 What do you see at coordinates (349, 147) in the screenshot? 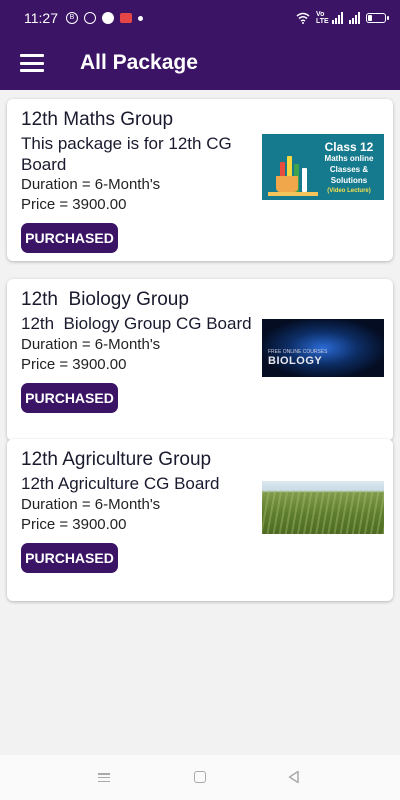
I see `thumb-line1: Class 12` at bounding box center [349, 147].